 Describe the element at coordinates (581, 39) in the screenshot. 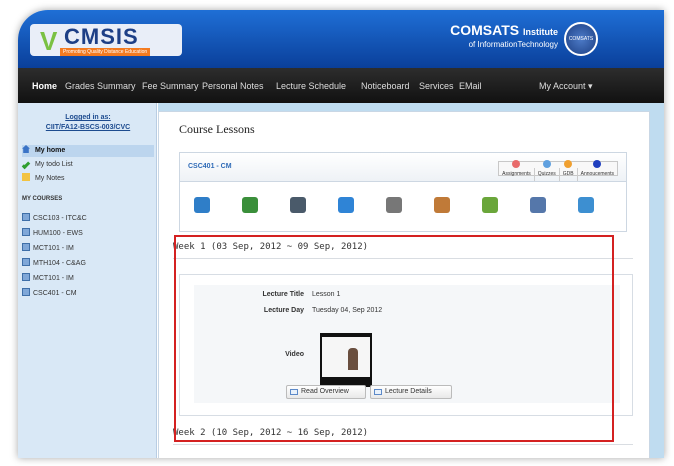

I see `institute-seal-icon: COMSATS` at that location.